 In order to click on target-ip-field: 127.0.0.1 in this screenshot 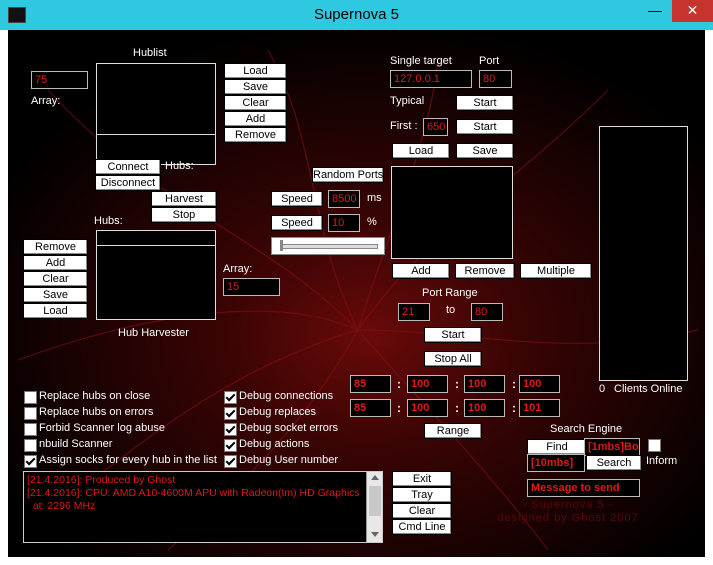, I will do `click(431, 79)`.